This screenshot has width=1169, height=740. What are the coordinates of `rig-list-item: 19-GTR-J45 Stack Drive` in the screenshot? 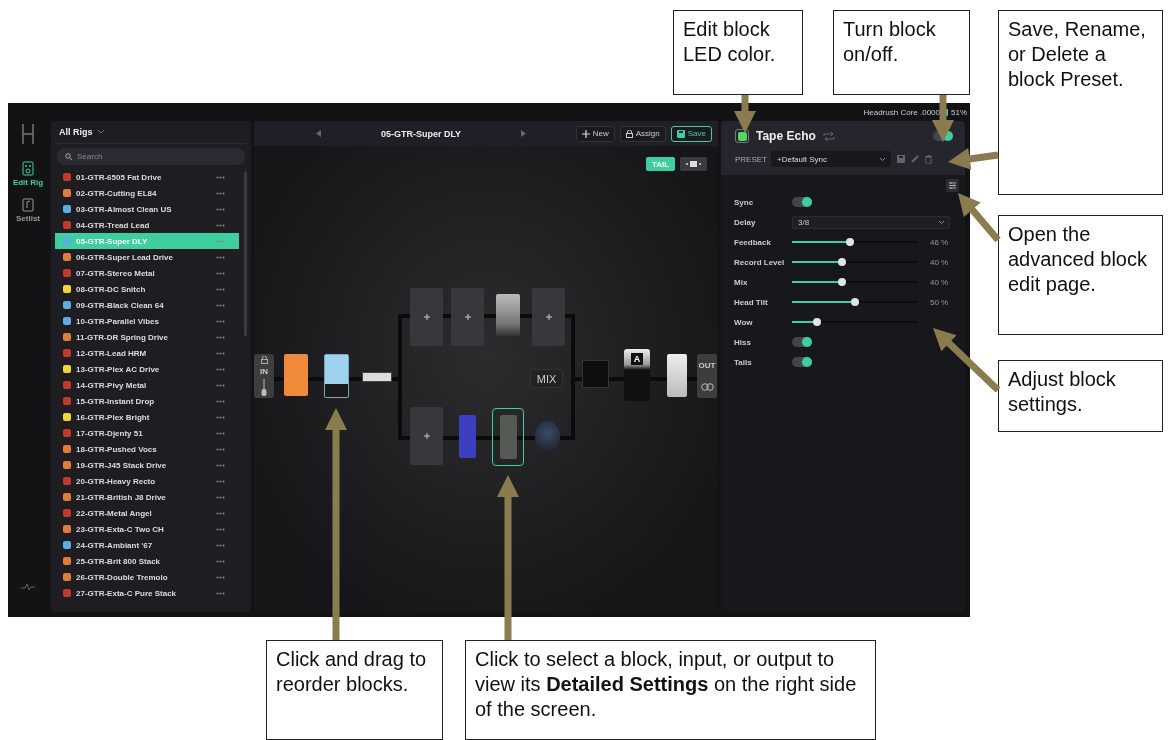 It's located at (147, 465).